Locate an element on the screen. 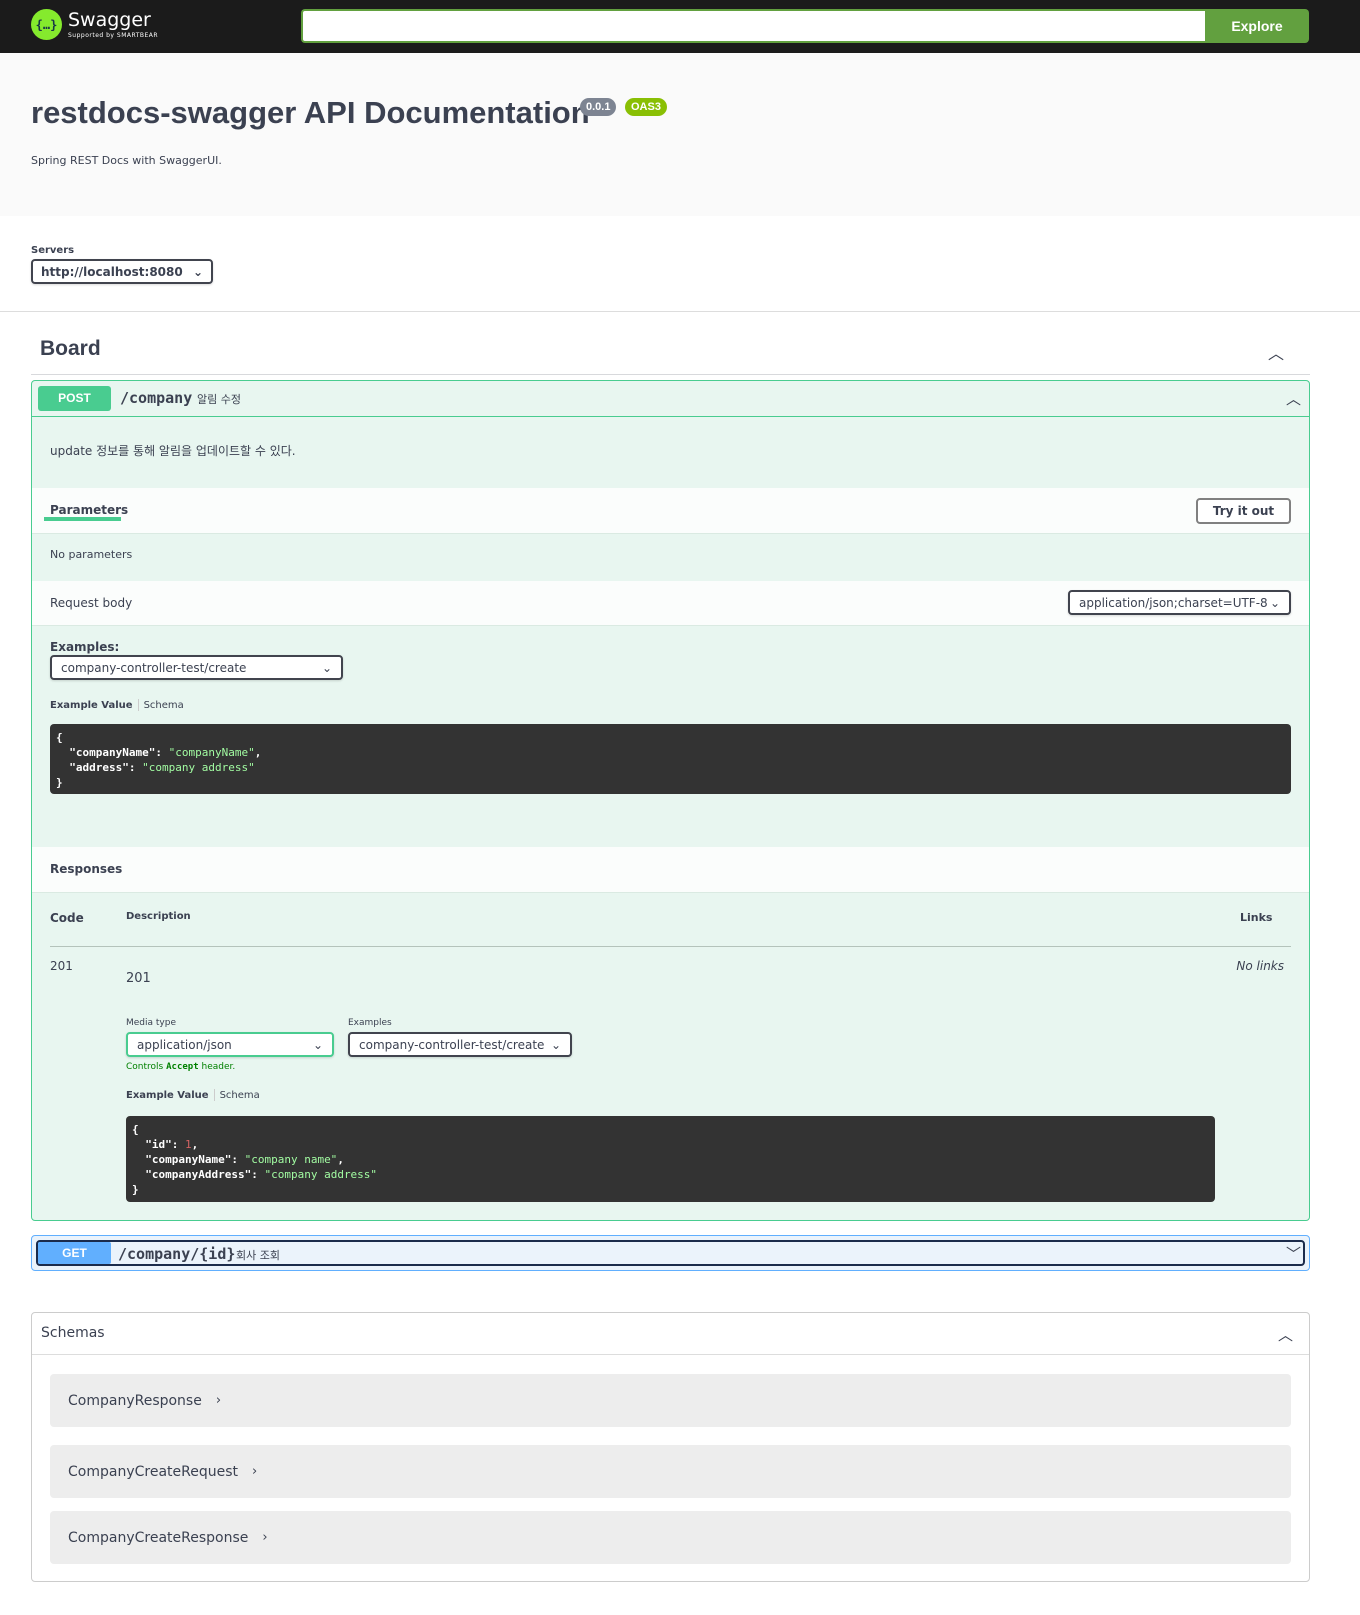 Image resolution: width=1360 pixels, height=1615 pixels. schema-name: CompanyCreateRequest is located at coordinates (153, 1471).